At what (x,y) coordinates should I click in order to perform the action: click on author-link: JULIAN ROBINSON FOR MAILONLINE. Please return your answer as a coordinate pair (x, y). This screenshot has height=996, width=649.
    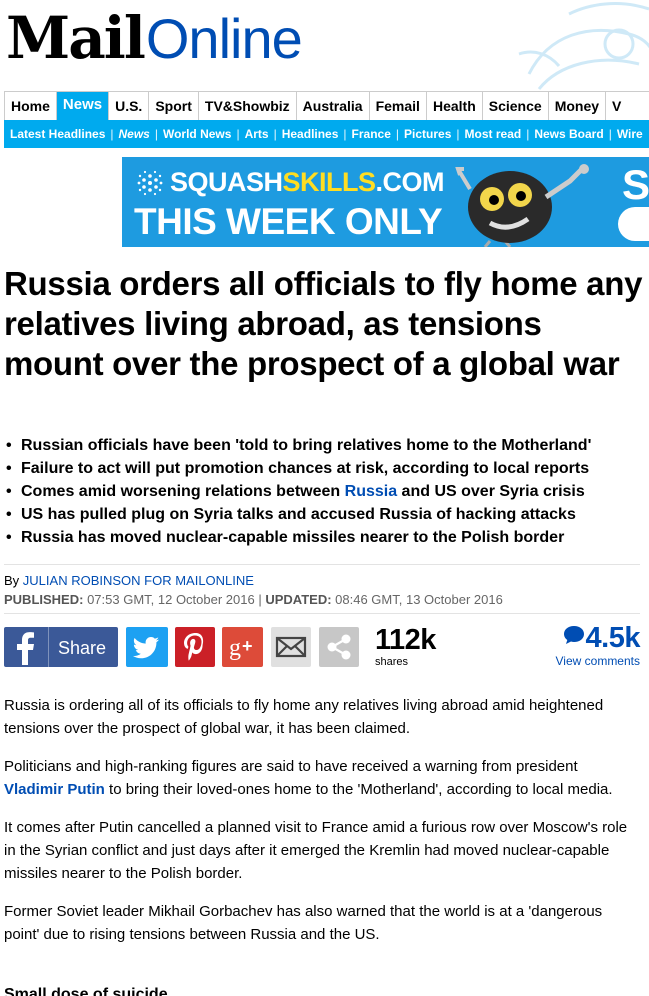
    Looking at the image, I should click on (138, 580).